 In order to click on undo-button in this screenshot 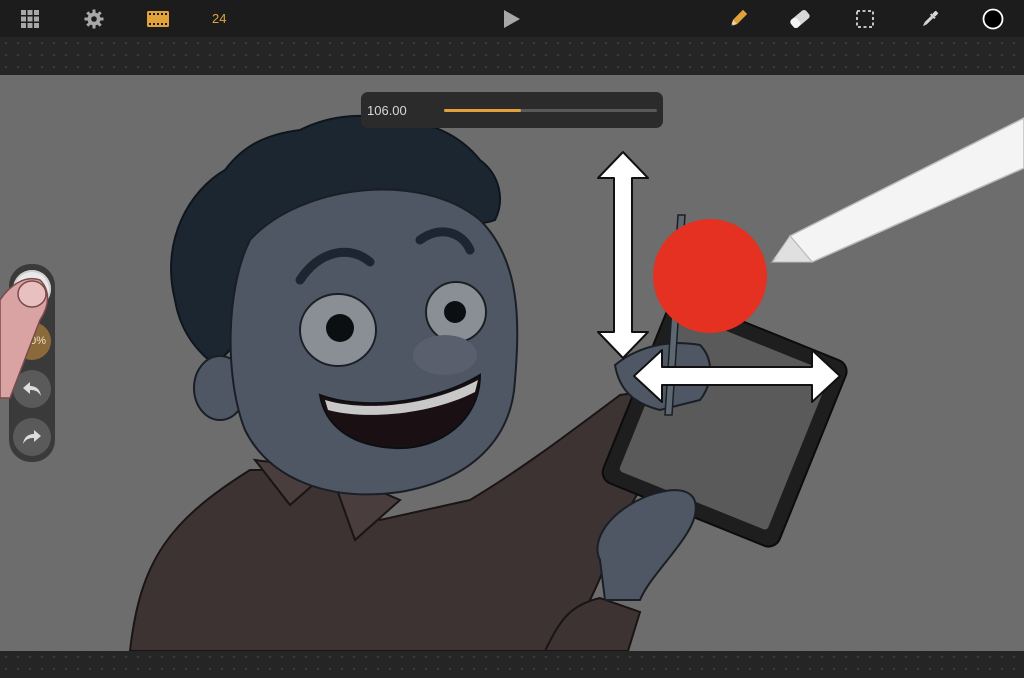, I will do `click(32, 389)`.